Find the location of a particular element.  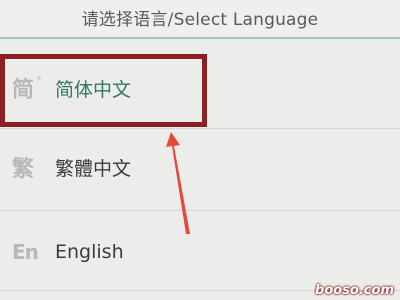

page-title: 请选择语言/Select Language is located at coordinates (200, 19).